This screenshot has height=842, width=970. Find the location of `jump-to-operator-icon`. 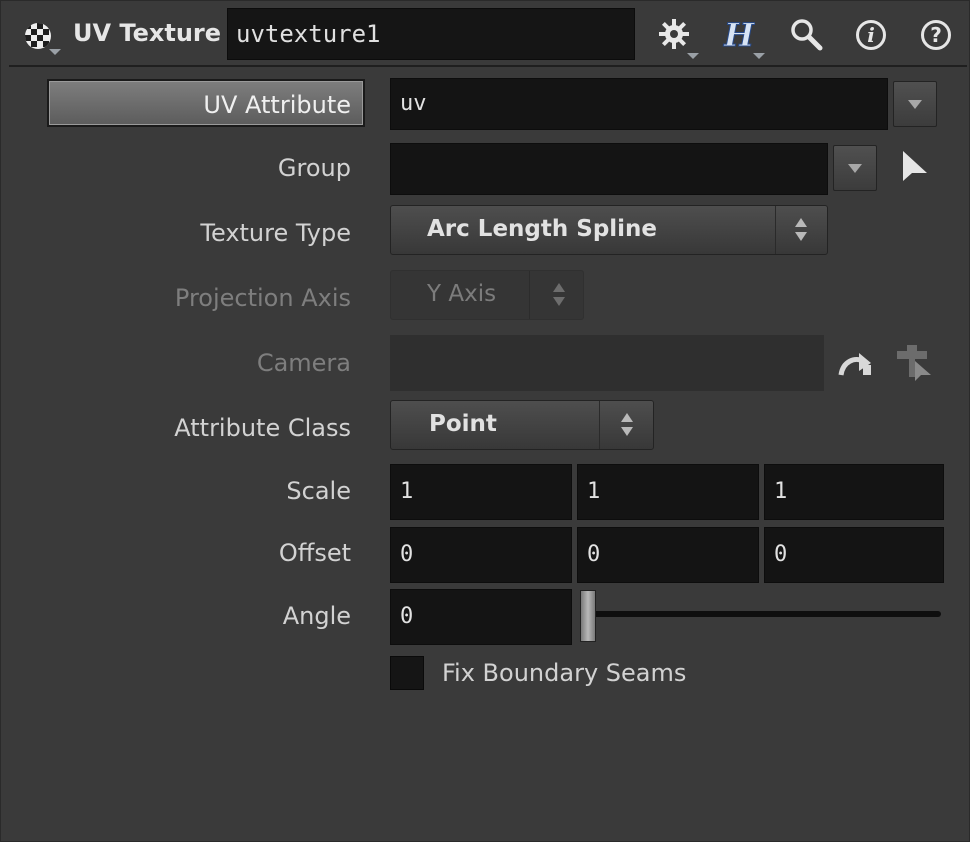

jump-to-operator-icon is located at coordinates (855, 364).